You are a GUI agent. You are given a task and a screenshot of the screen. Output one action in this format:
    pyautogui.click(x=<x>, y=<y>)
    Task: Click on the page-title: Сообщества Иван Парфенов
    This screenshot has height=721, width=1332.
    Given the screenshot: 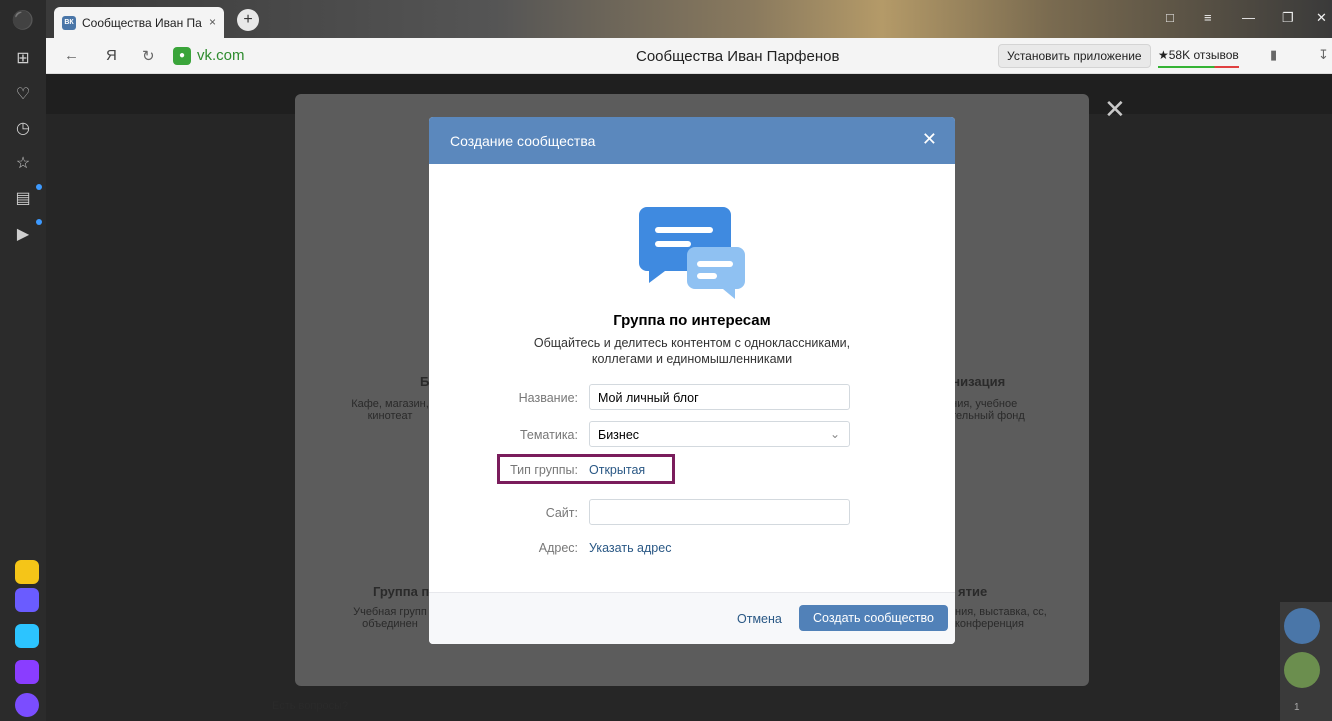 What is the action you would take?
    pyautogui.click(x=738, y=56)
    